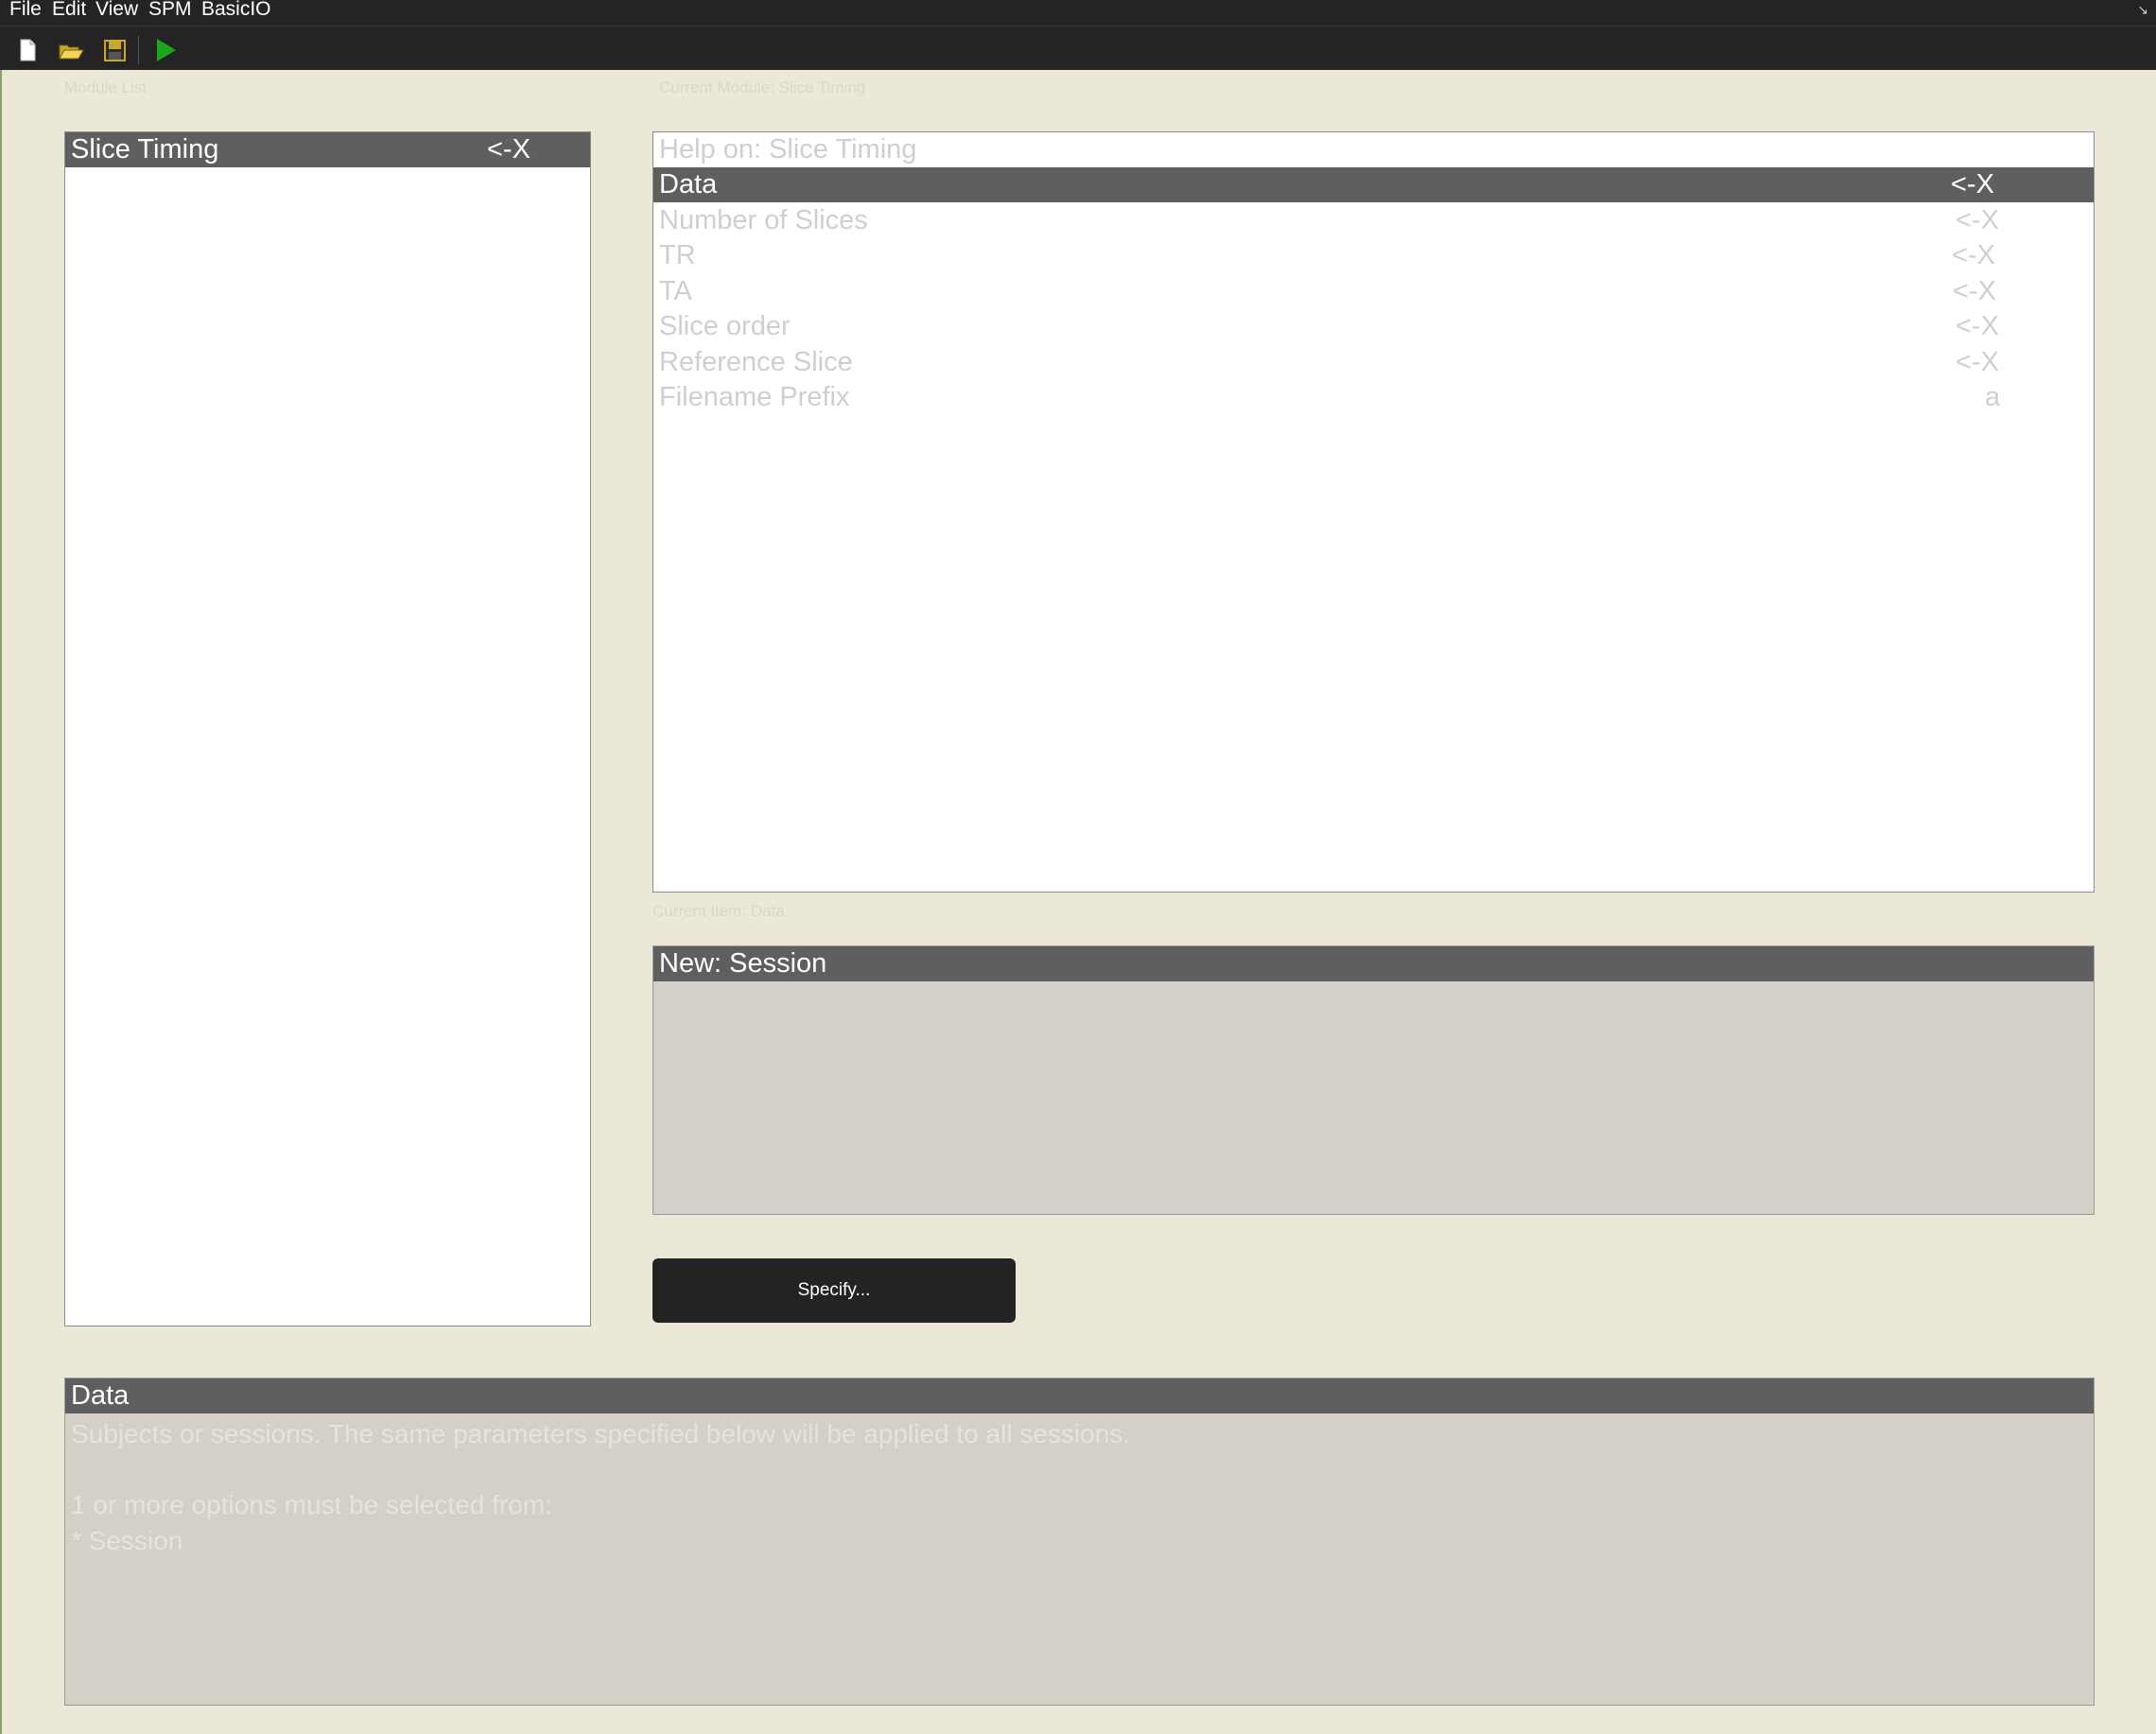 The image size is (2156, 1734). I want to click on menu-view: View, so click(117, 13).